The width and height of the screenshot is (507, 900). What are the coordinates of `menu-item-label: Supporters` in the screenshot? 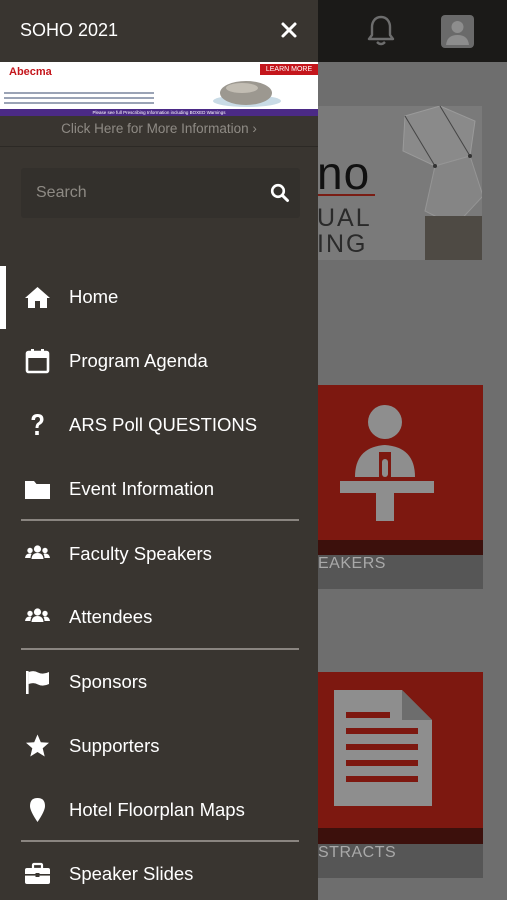 It's located at (114, 745).